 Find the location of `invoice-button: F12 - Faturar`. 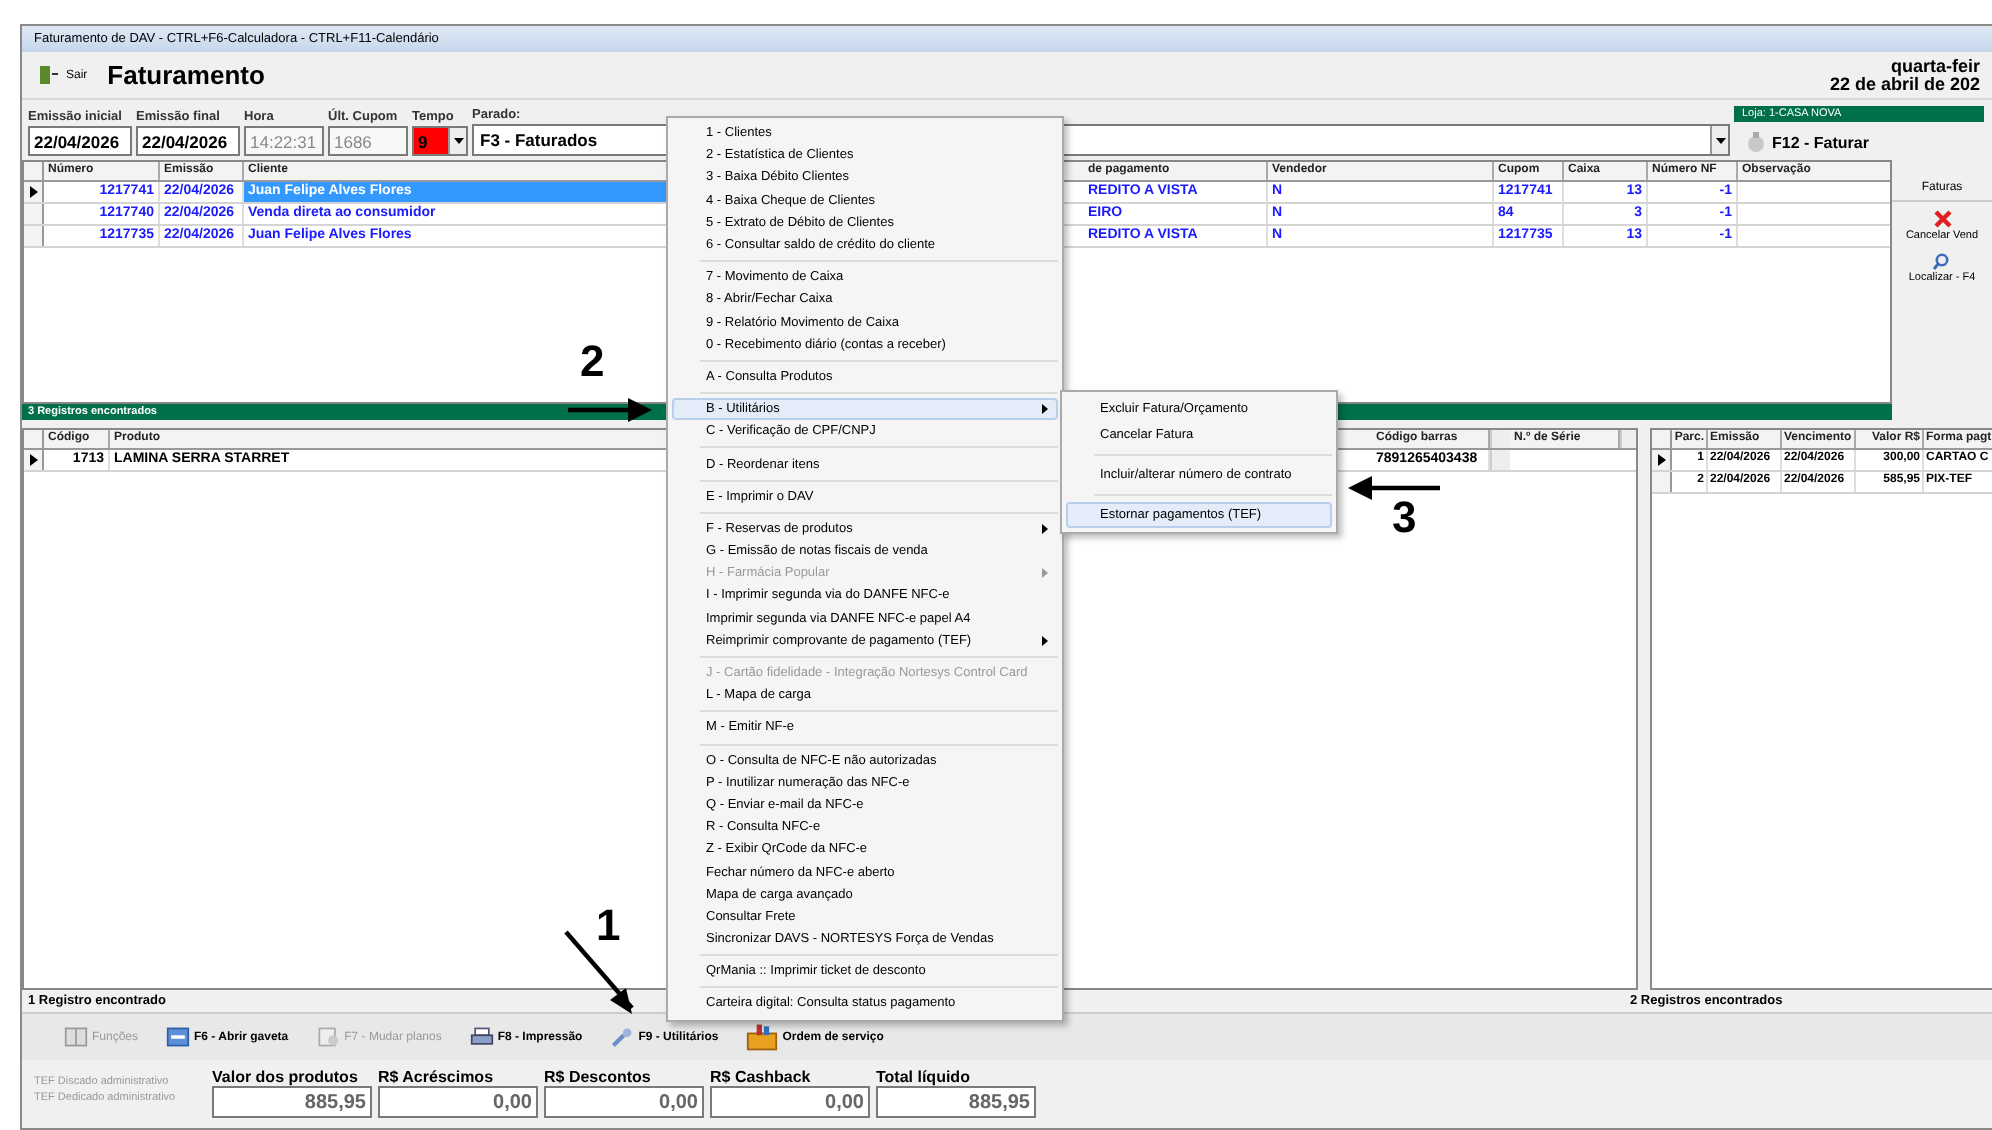

invoice-button: F12 - Faturar is located at coordinates (1859, 142).